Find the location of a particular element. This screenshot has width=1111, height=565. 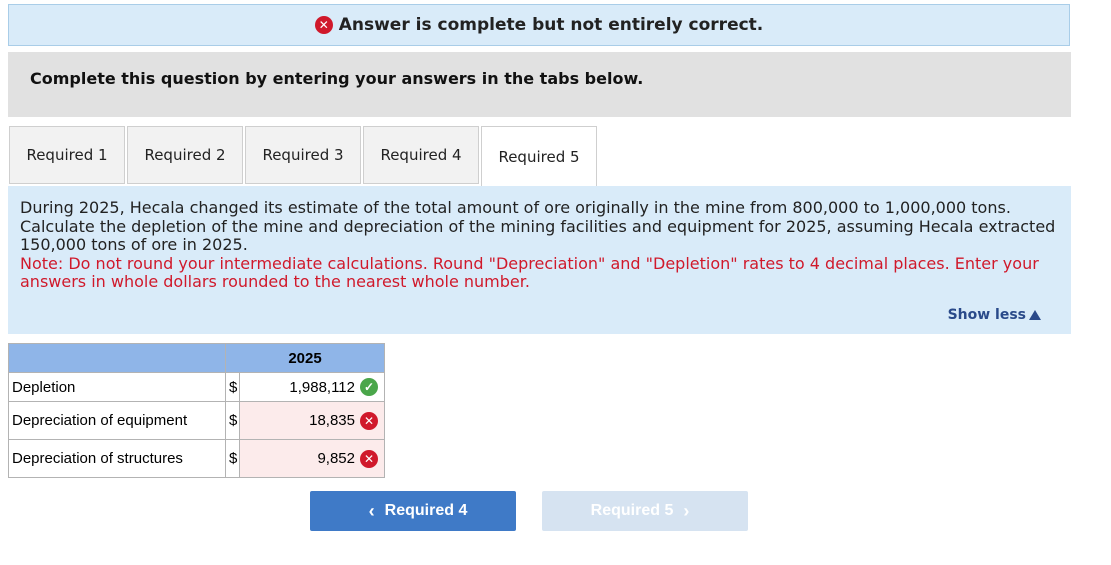

table-header-row: 2025 is located at coordinates (196, 358).